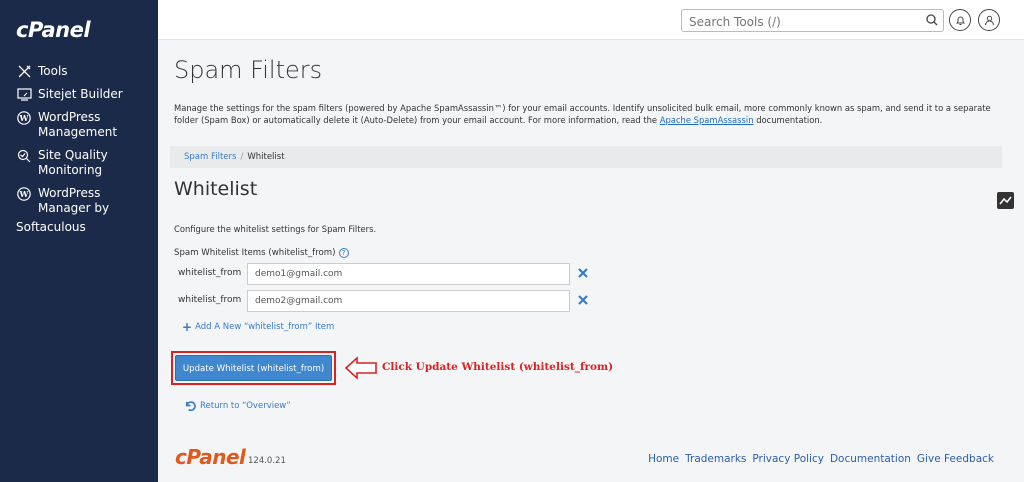  What do you see at coordinates (53, 30) in the screenshot?
I see `cpanel-logo: cPanel` at bounding box center [53, 30].